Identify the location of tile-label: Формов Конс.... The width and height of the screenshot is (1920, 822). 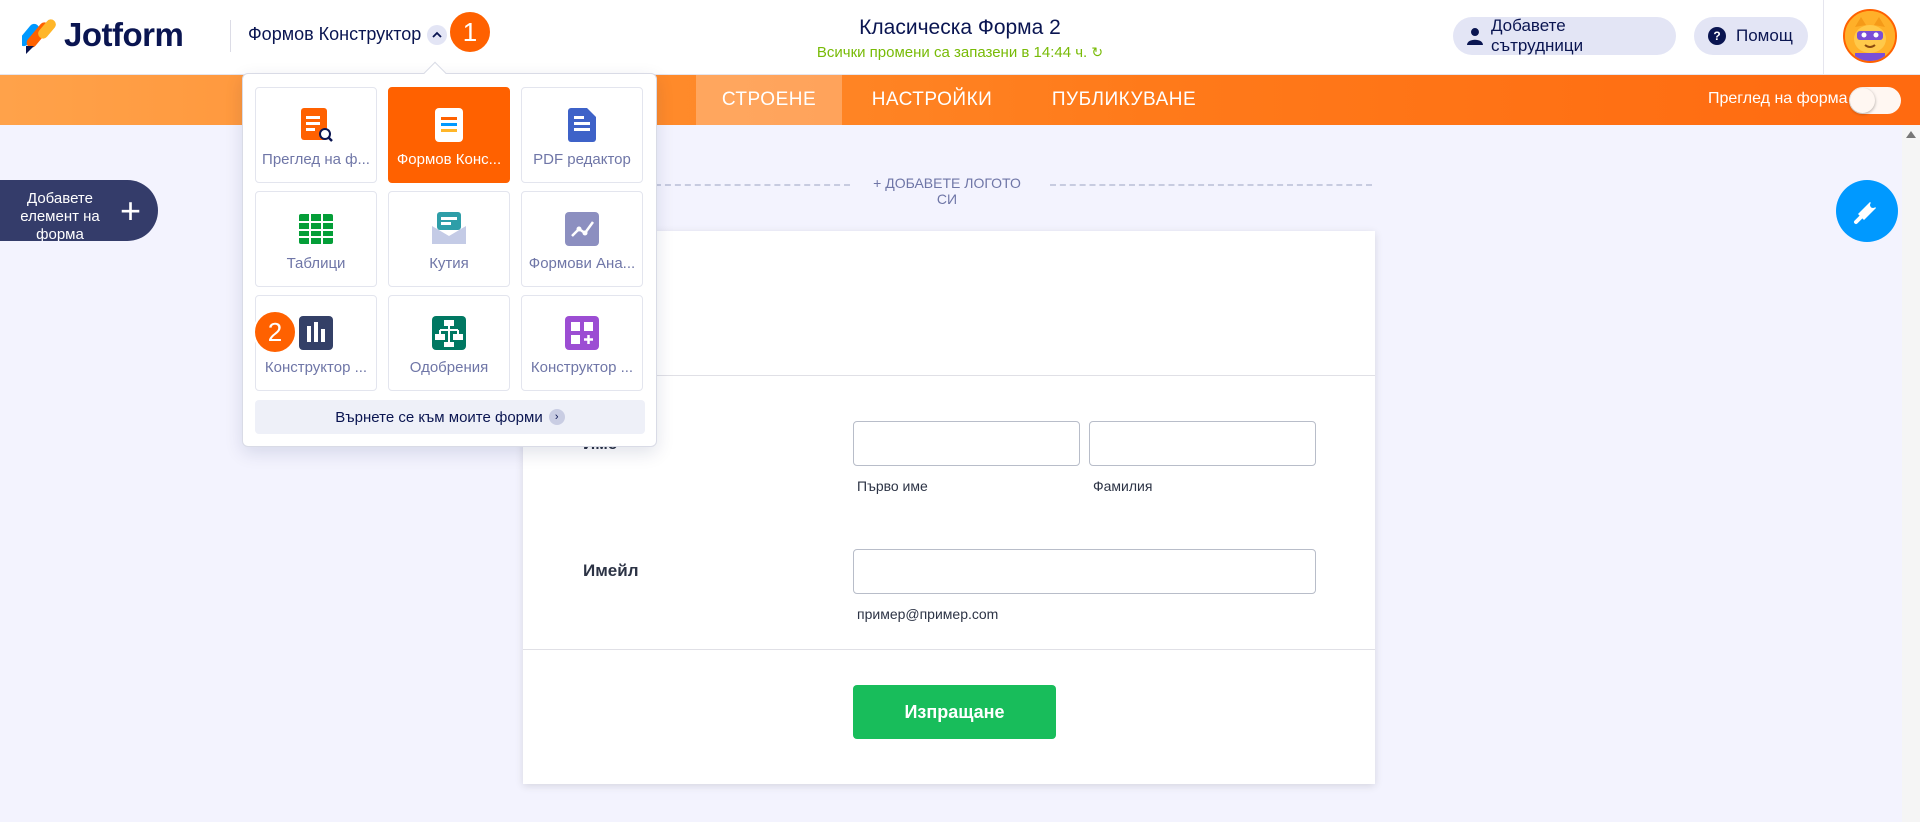
(449, 159).